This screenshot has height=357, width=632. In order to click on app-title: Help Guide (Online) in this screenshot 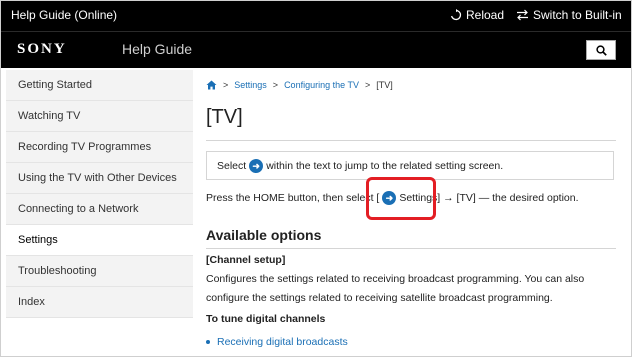, I will do `click(64, 15)`.